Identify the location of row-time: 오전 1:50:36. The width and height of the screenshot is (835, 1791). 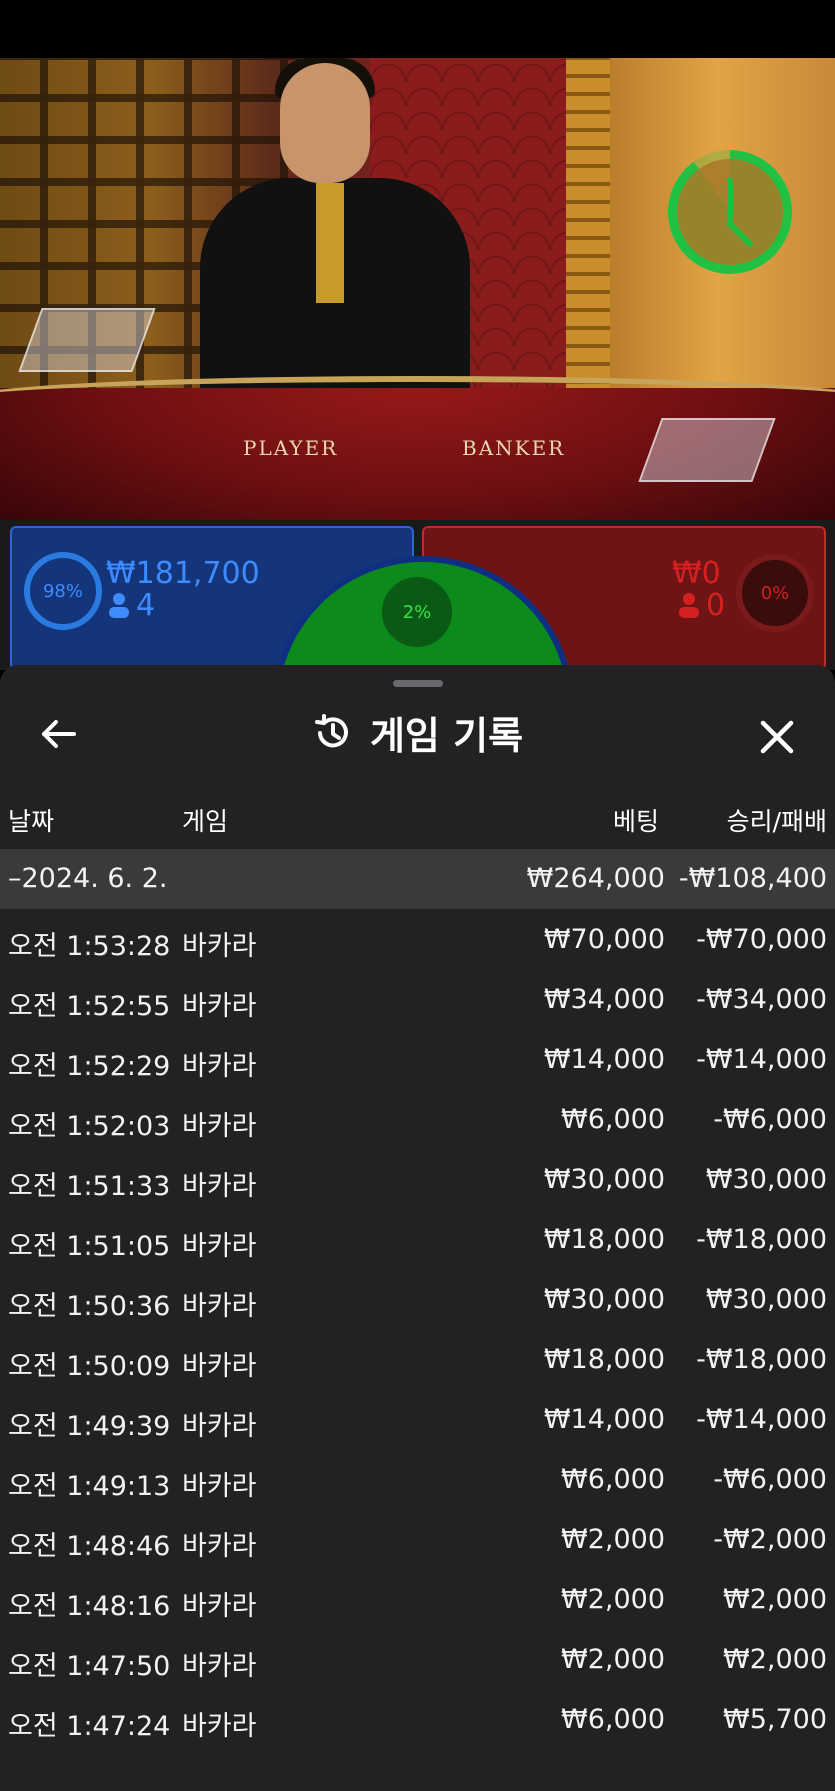
(89, 1306).